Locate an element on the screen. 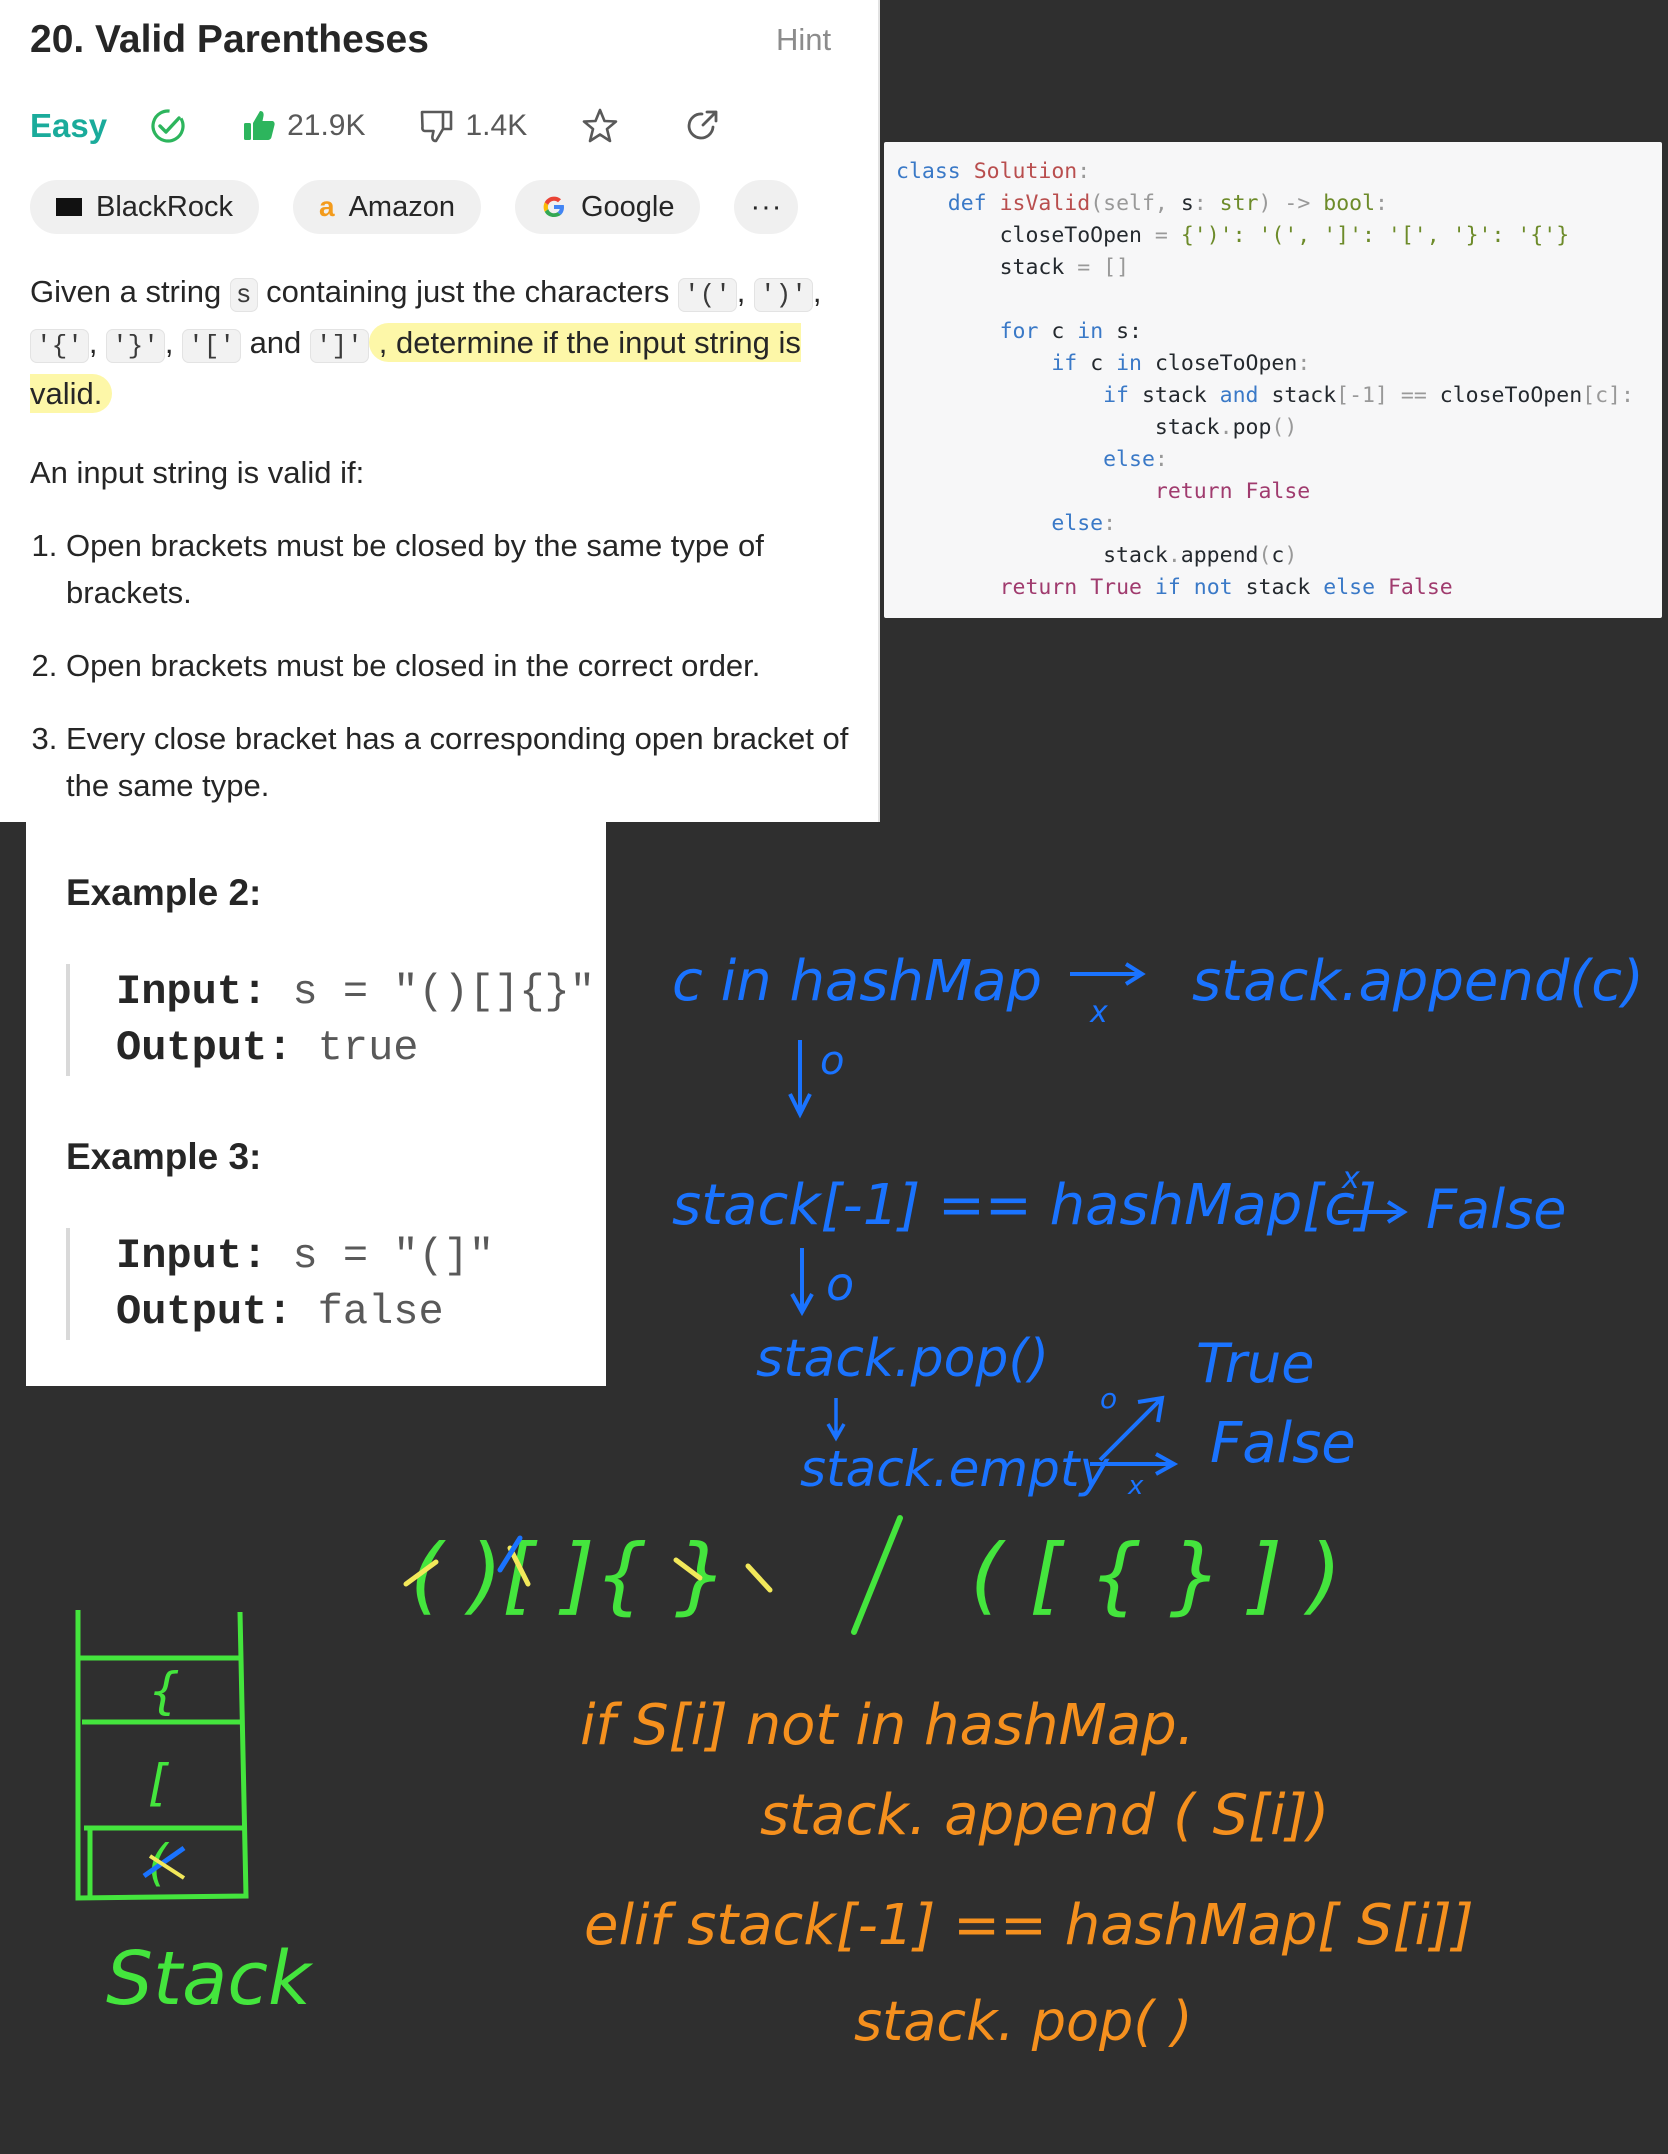 This screenshot has width=1668, height=2154. flow-condition-2: stack[-1] == hashMap[c] is located at coordinates (1024, 1205).